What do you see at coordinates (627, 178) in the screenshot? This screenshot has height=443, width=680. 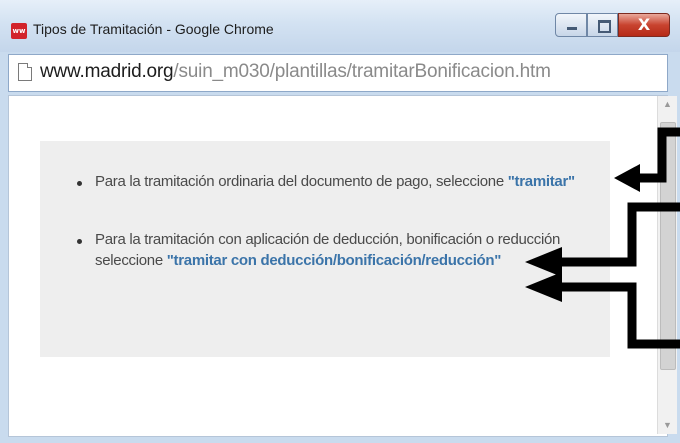 I see `arrow-1-head` at bounding box center [627, 178].